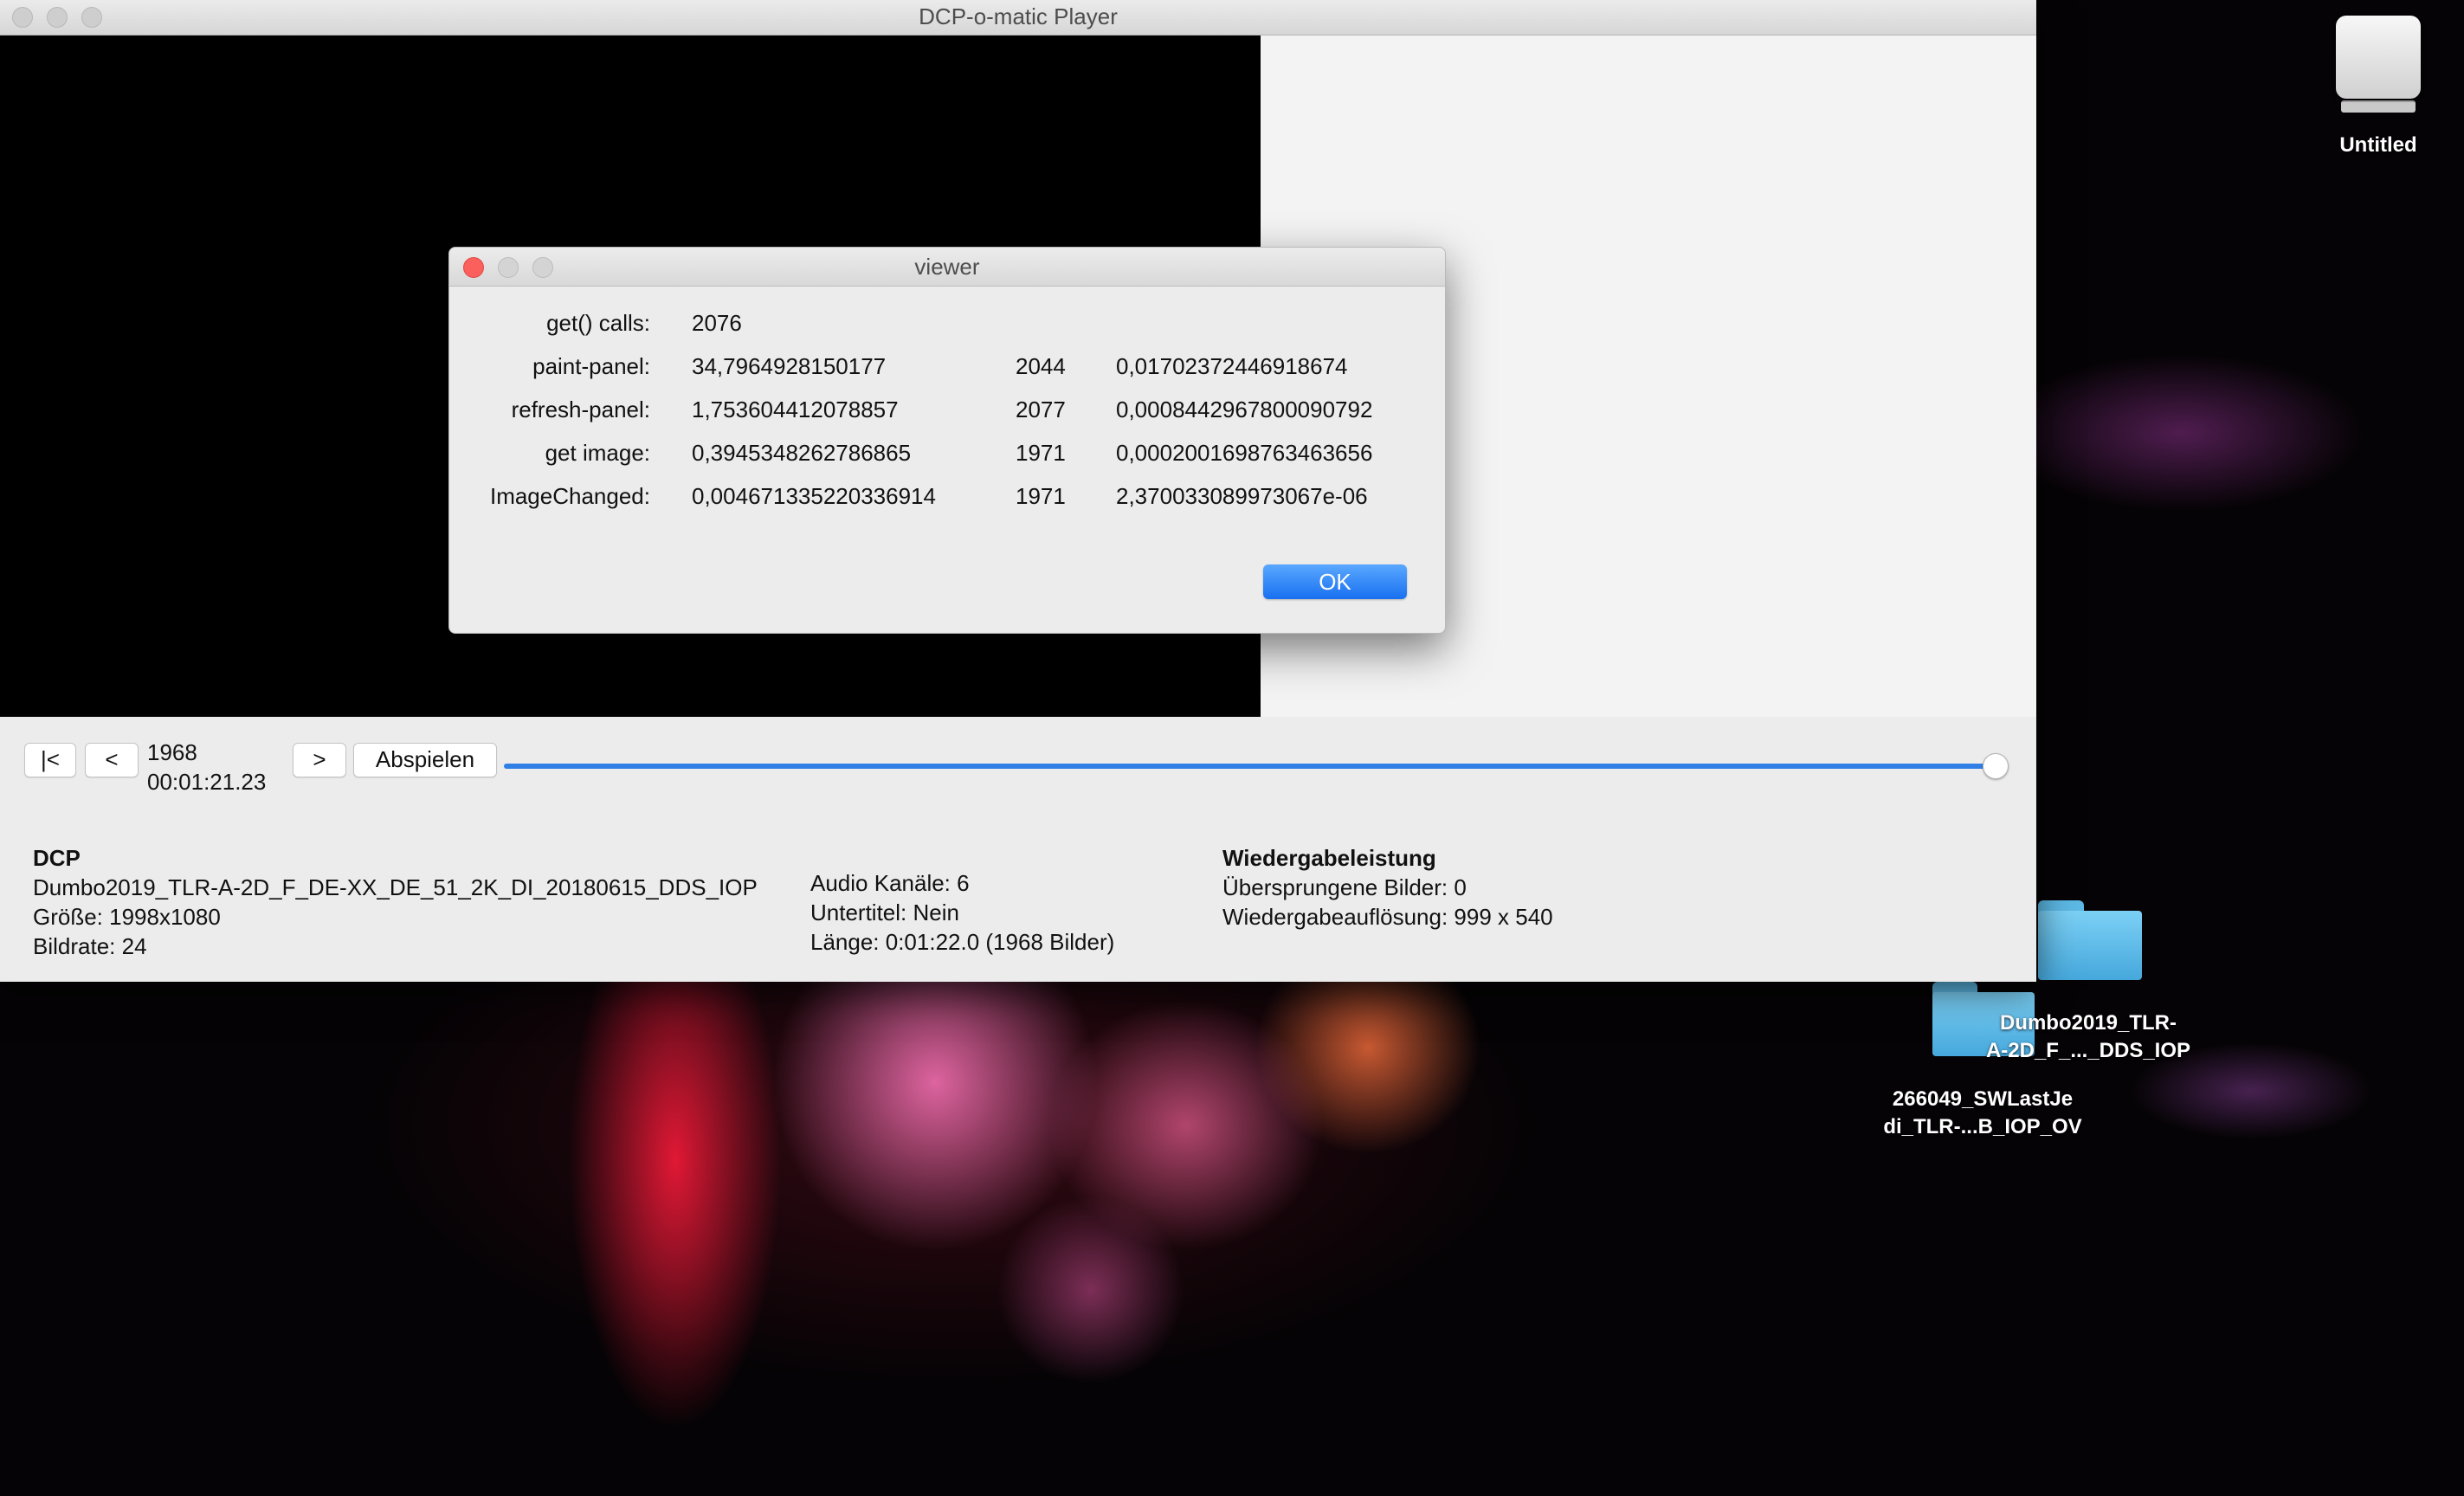 The width and height of the screenshot is (2464, 1496). What do you see at coordinates (1983, 1099) in the screenshot?
I see `folder-label-line: 266049_SWLastJe` at bounding box center [1983, 1099].